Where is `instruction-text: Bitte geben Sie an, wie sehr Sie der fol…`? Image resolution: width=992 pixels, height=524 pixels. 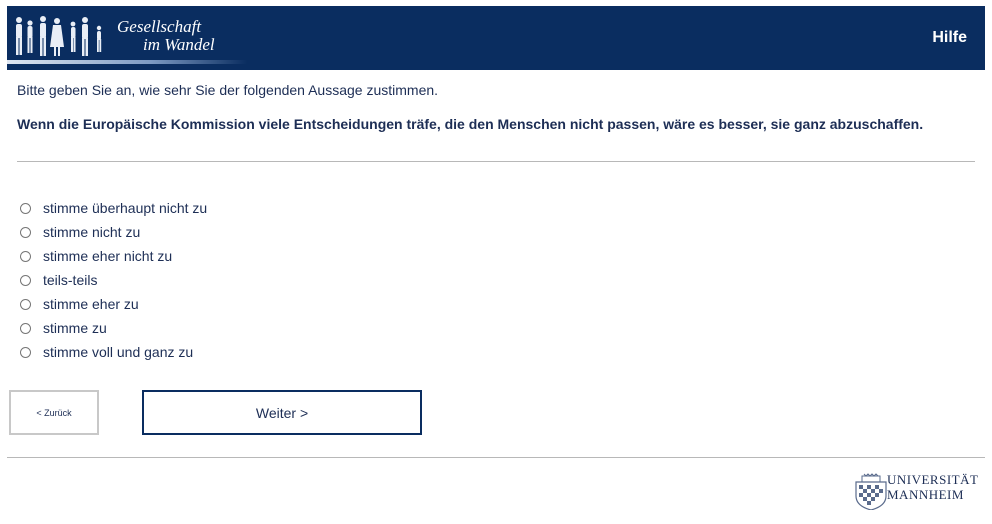 instruction-text: Bitte geben Sie an, wie sehr Sie der fol… is located at coordinates (228, 90).